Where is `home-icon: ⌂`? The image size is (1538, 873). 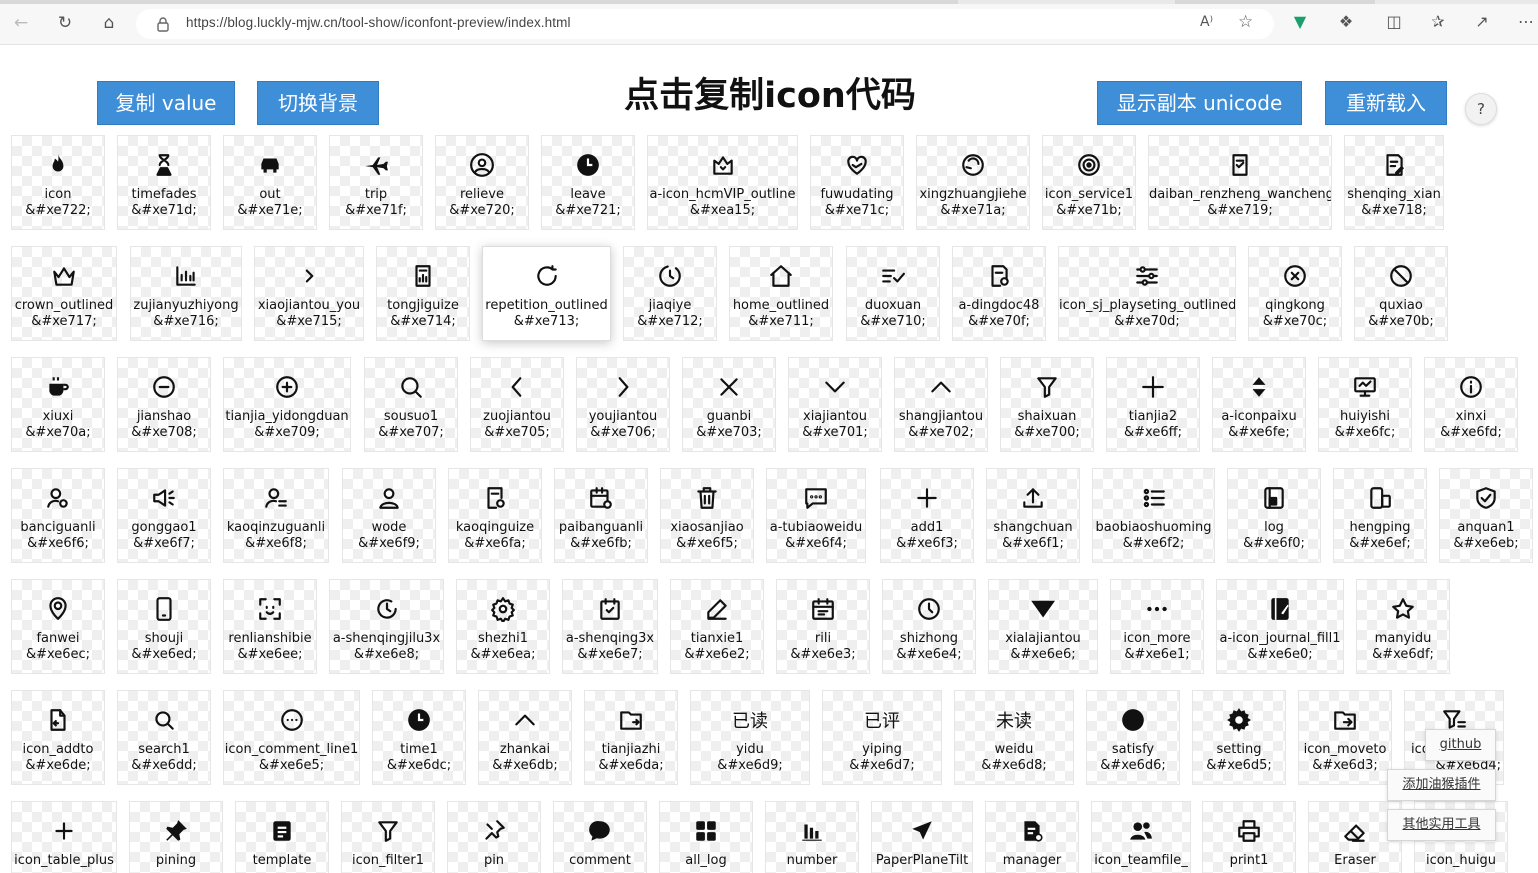
home-icon: ⌂ is located at coordinates (109, 23).